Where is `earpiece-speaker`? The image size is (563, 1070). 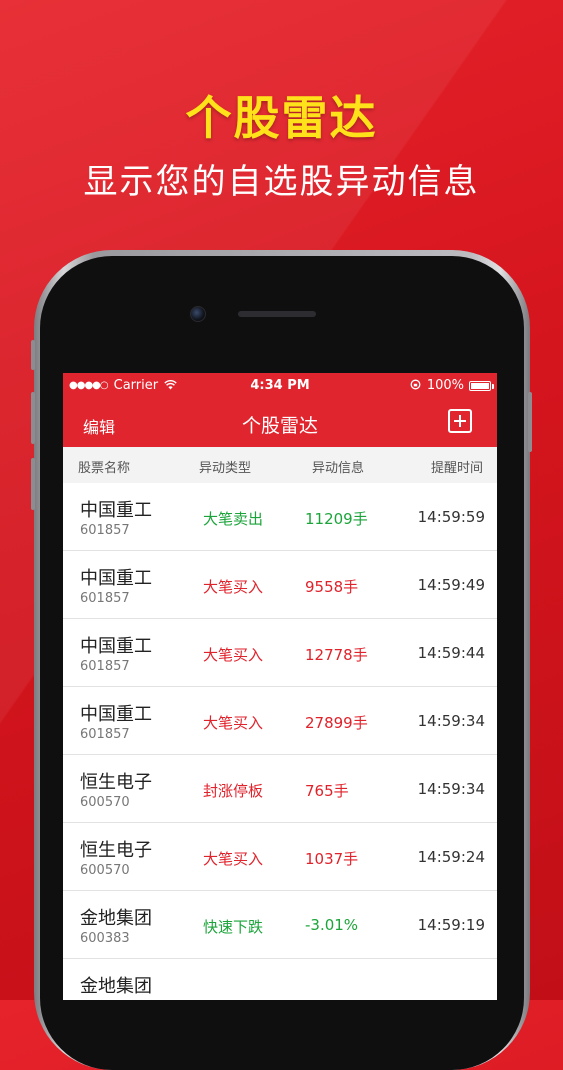 earpiece-speaker is located at coordinates (277, 314).